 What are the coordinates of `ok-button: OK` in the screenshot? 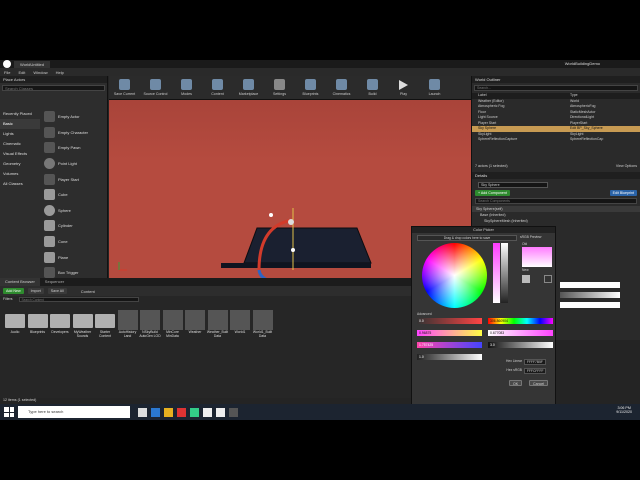 It's located at (516, 383).